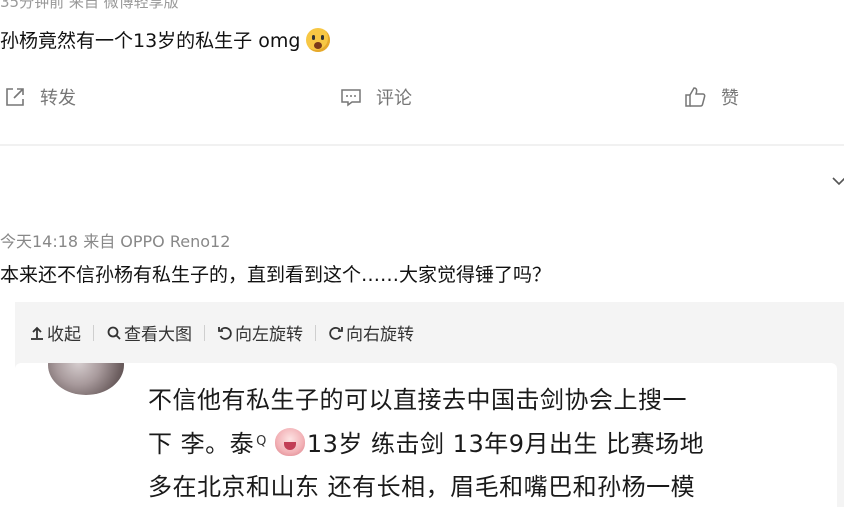  What do you see at coordinates (695, 97) in the screenshot?
I see `thumbs-up-icon` at bounding box center [695, 97].